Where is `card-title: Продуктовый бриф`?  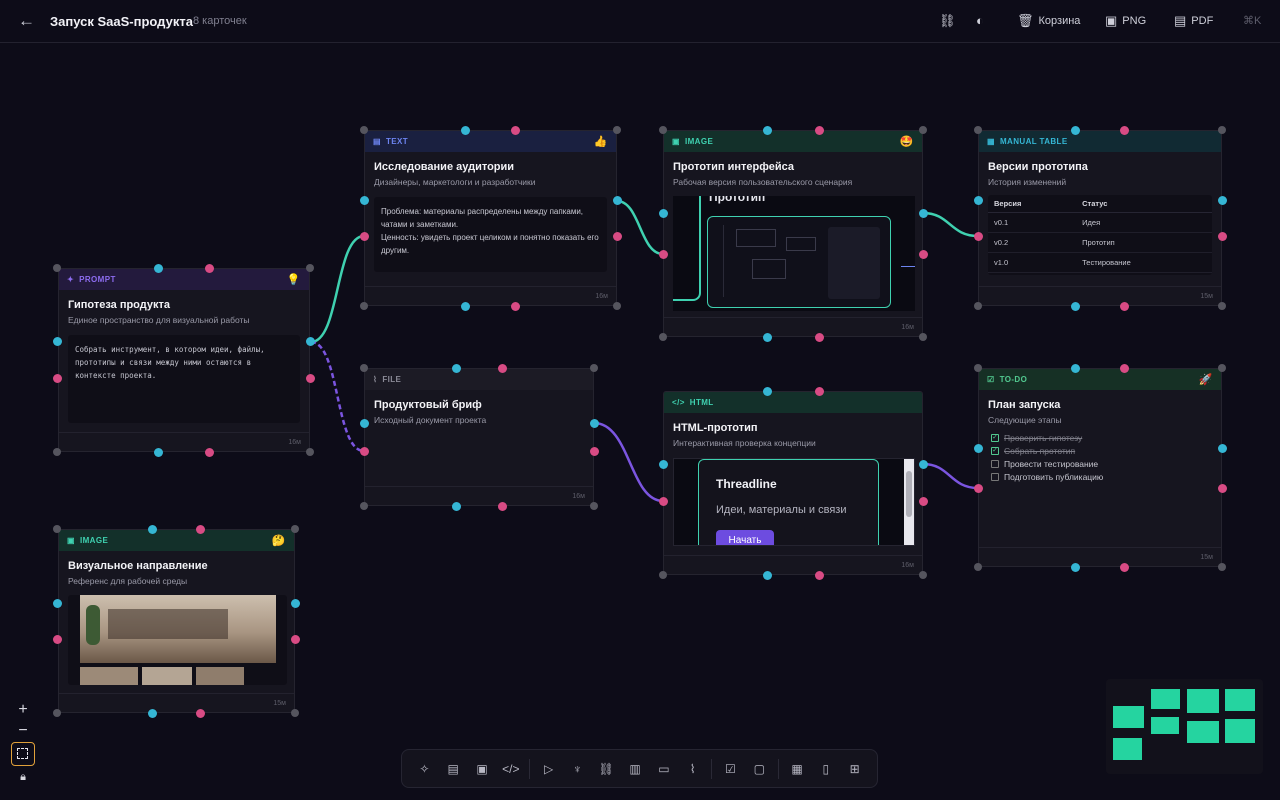 card-title: Продуктовый бриф is located at coordinates (479, 405).